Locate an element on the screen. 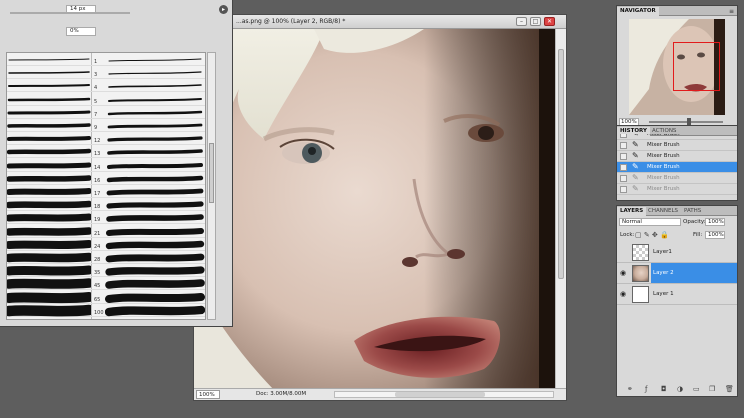  navigator-view-box is located at coordinates (696, 66).